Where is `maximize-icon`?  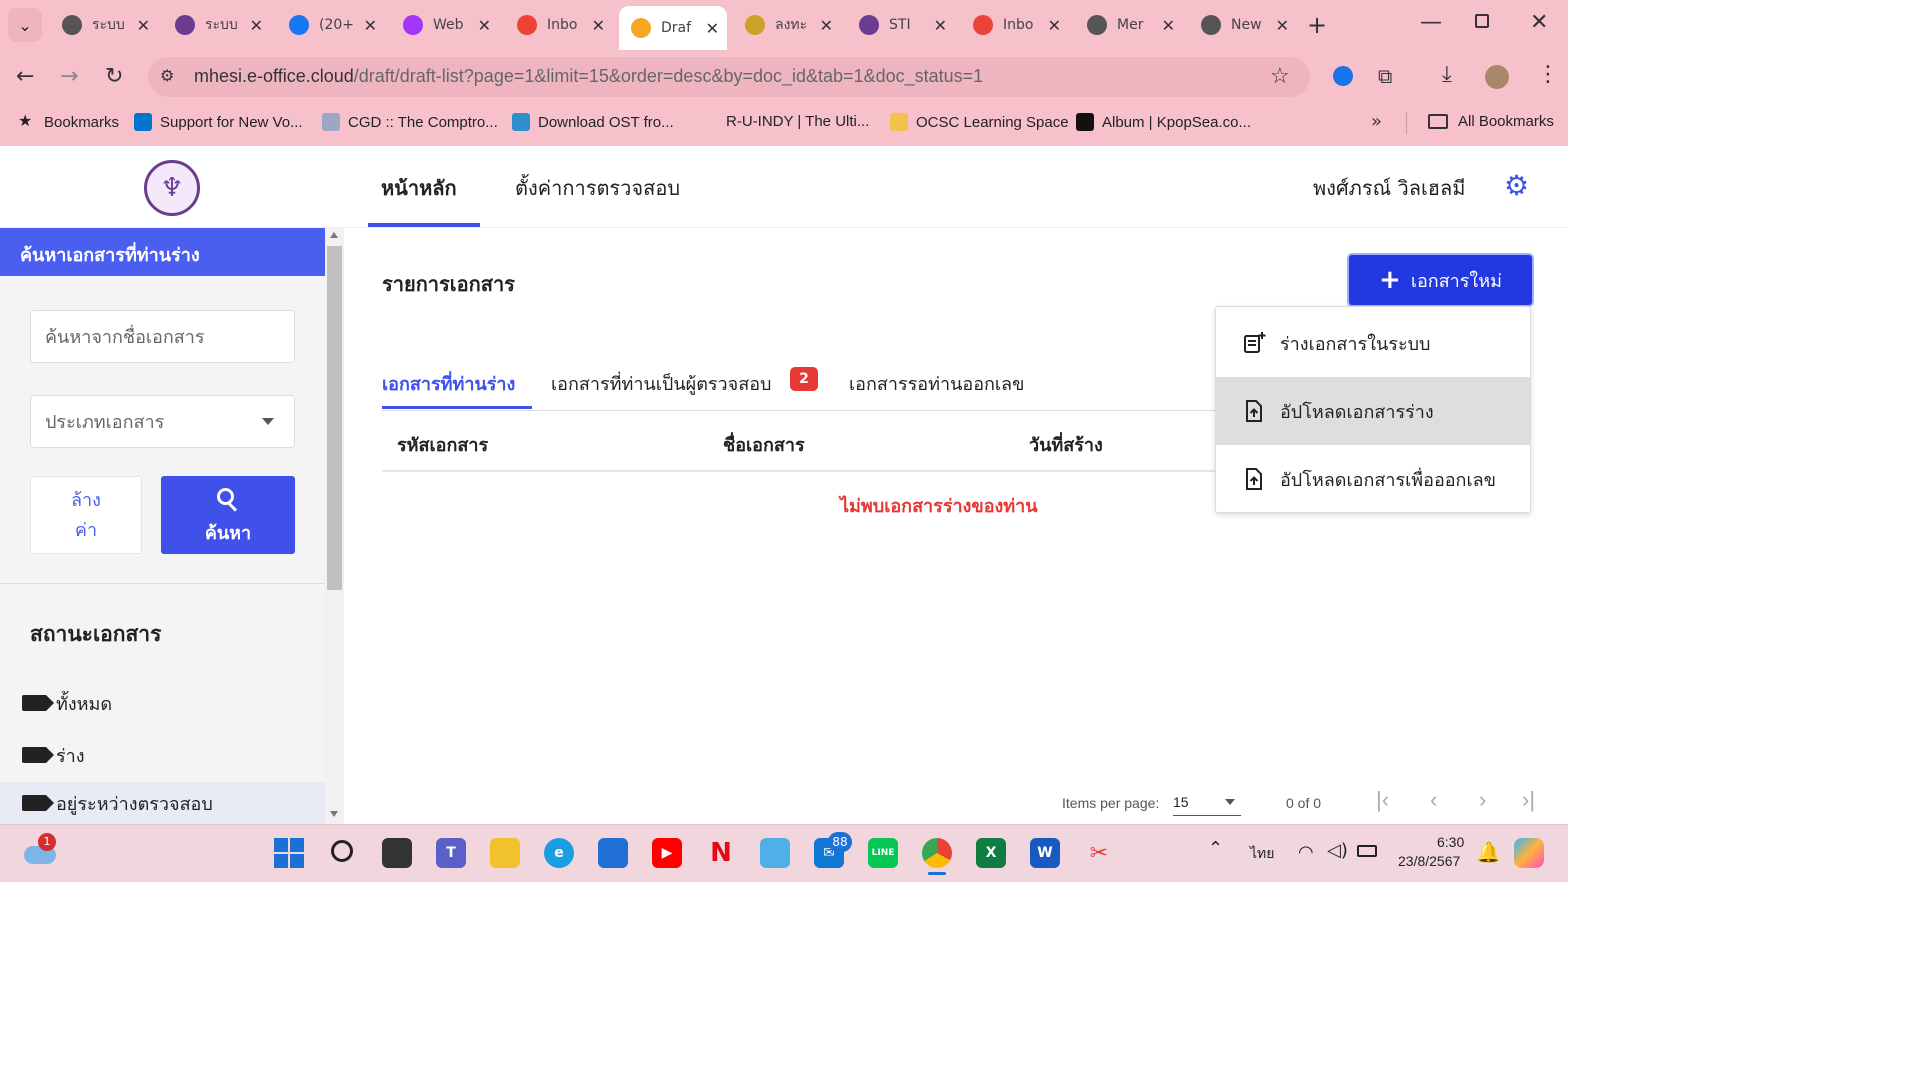 maximize-icon is located at coordinates (1482, 21).